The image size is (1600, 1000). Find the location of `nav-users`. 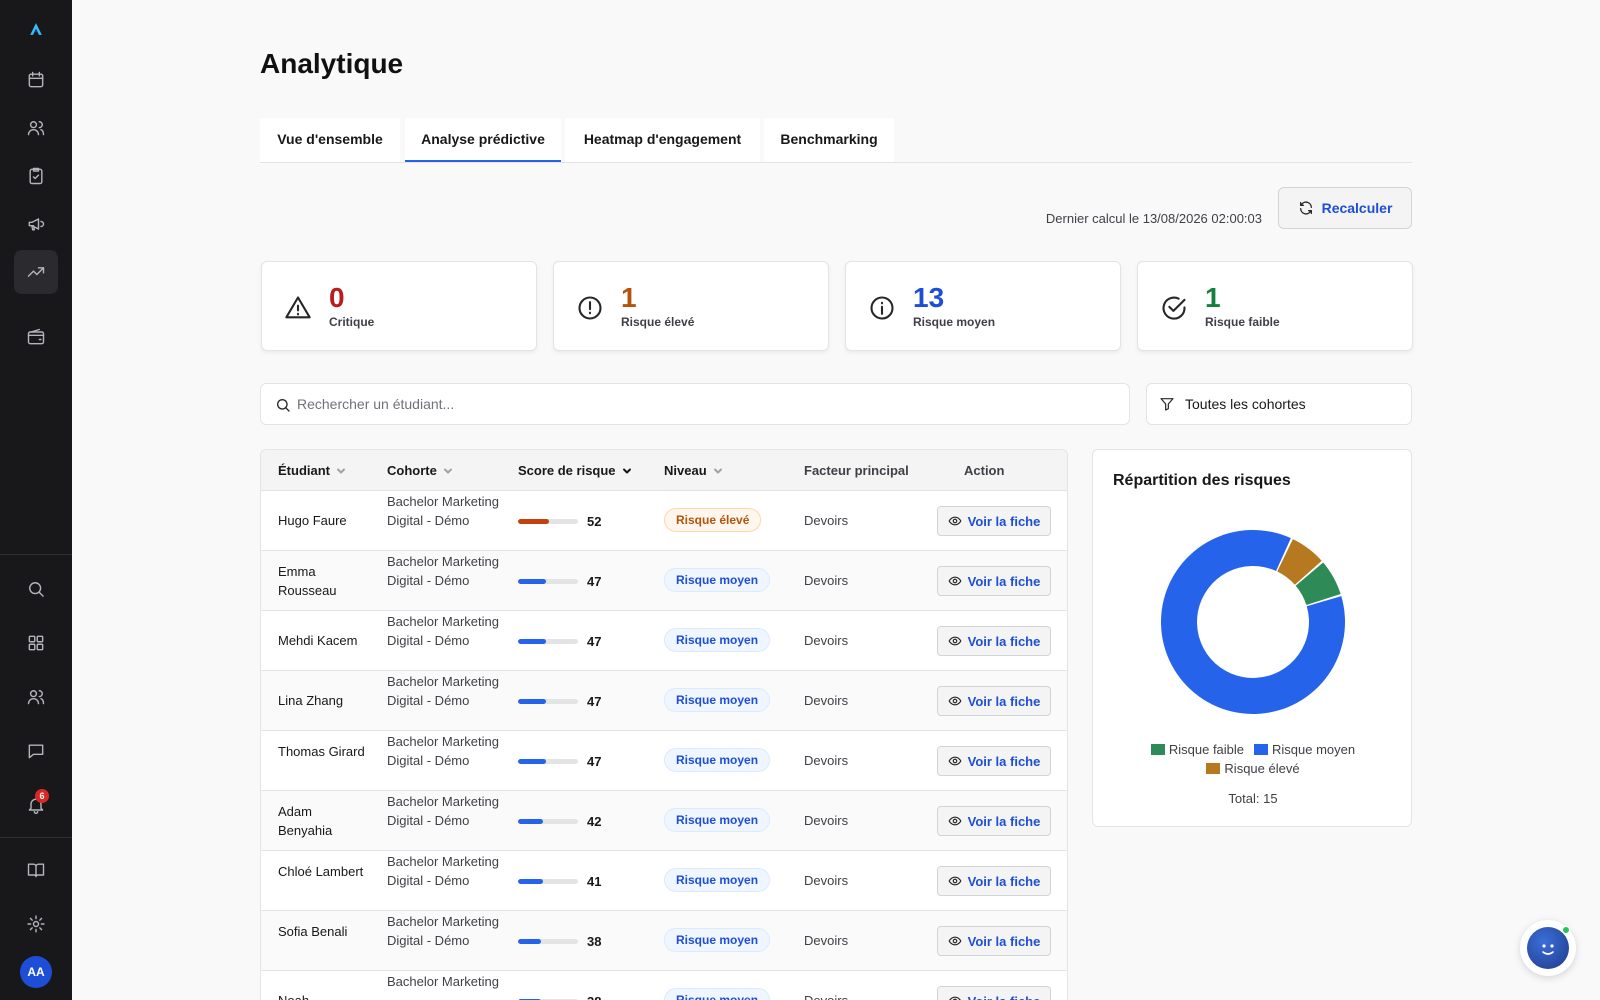

nav-users is located at coordinates (36, 128).